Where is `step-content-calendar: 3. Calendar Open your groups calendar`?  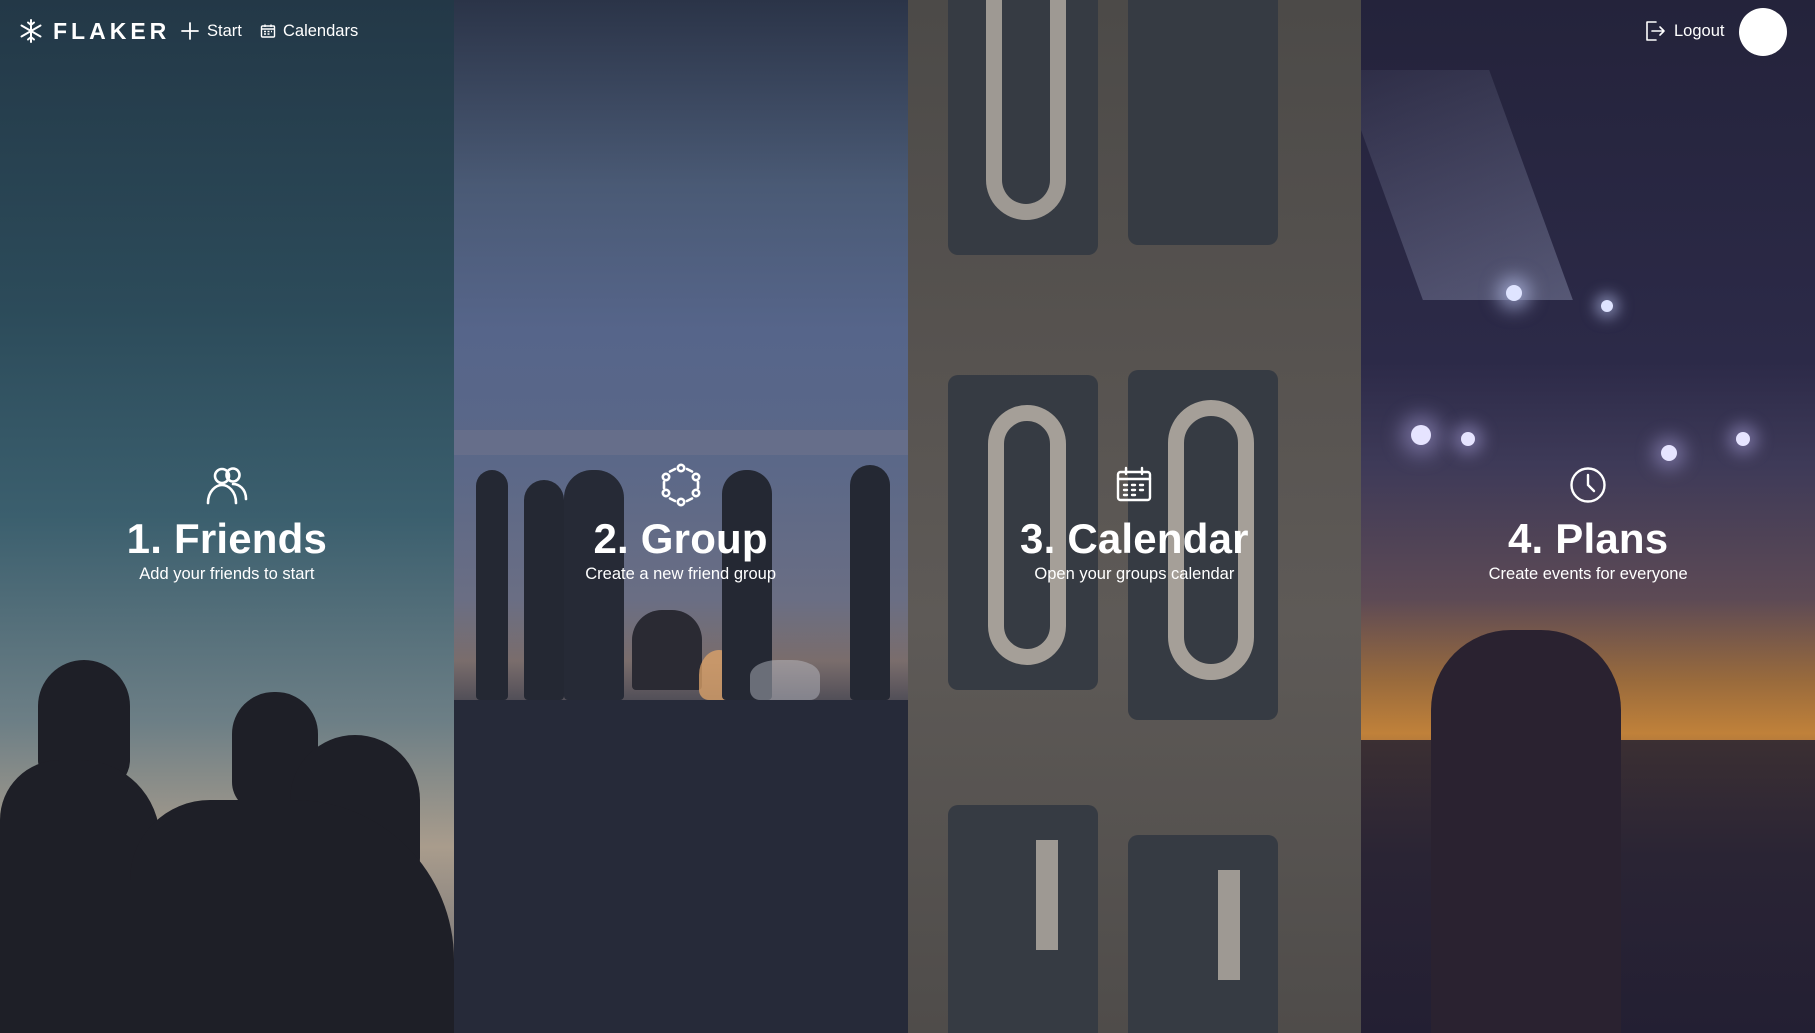 step-content-calendar: 3. Calendar Open your groups calendar is located at coordinates (1135, 523).